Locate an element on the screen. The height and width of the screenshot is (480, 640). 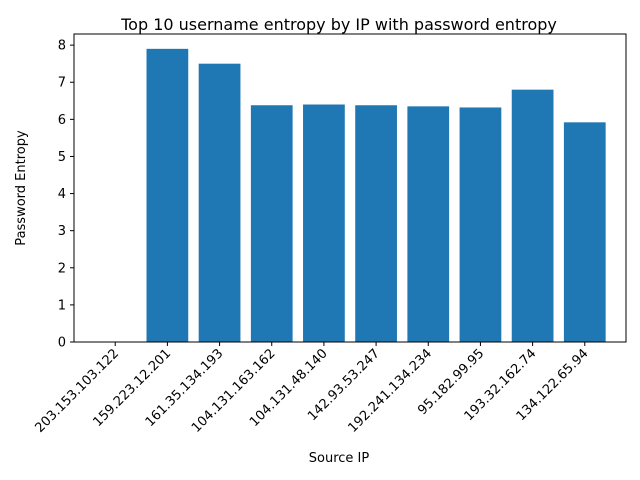
y-axis: 0 1 2 3 4 5 6 7 8 is located at coordinates (66, 195).